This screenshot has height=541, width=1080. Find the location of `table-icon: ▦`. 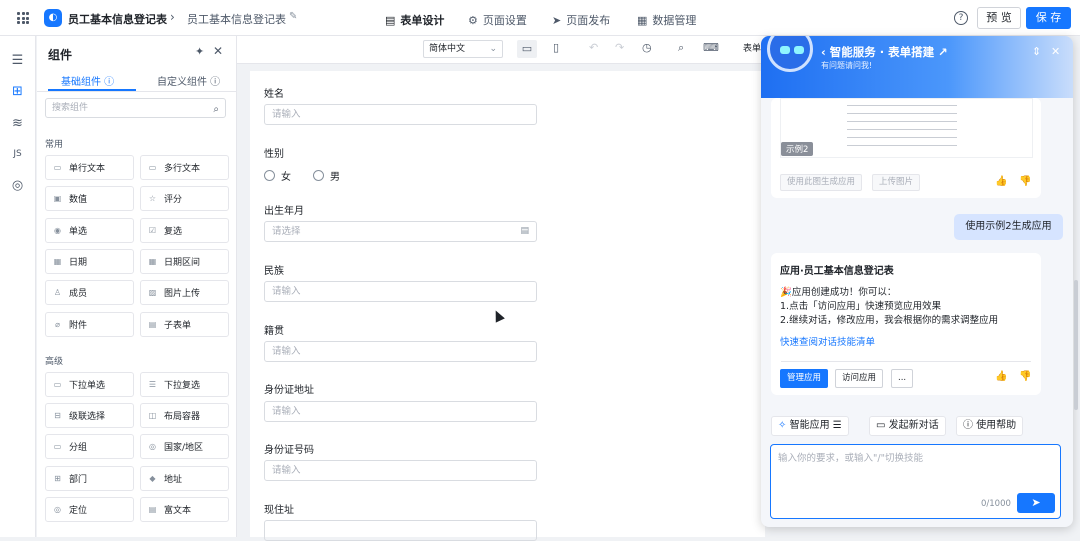

table-icon: ▦ is located at coordinates (642, 20).